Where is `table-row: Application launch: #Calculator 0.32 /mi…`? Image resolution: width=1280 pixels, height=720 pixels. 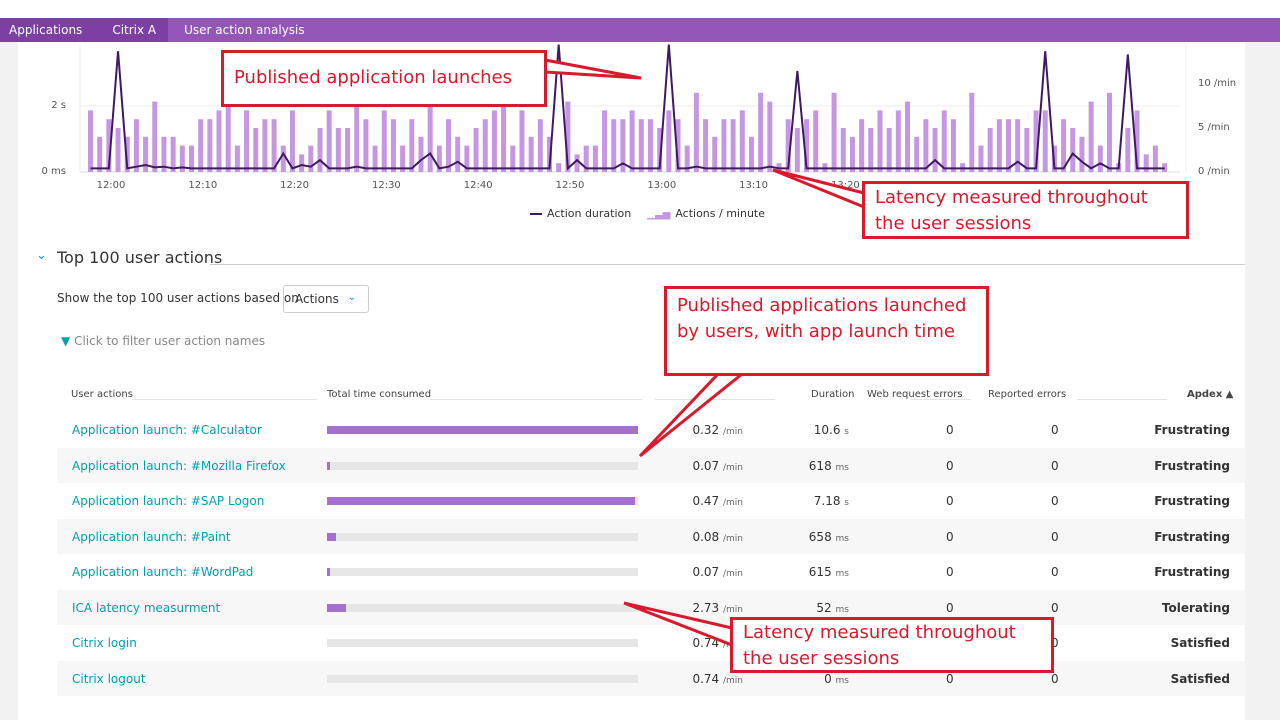
table-row: Application launch: #Calculator 0.32 /mi… is located at coordinates (651, 429).